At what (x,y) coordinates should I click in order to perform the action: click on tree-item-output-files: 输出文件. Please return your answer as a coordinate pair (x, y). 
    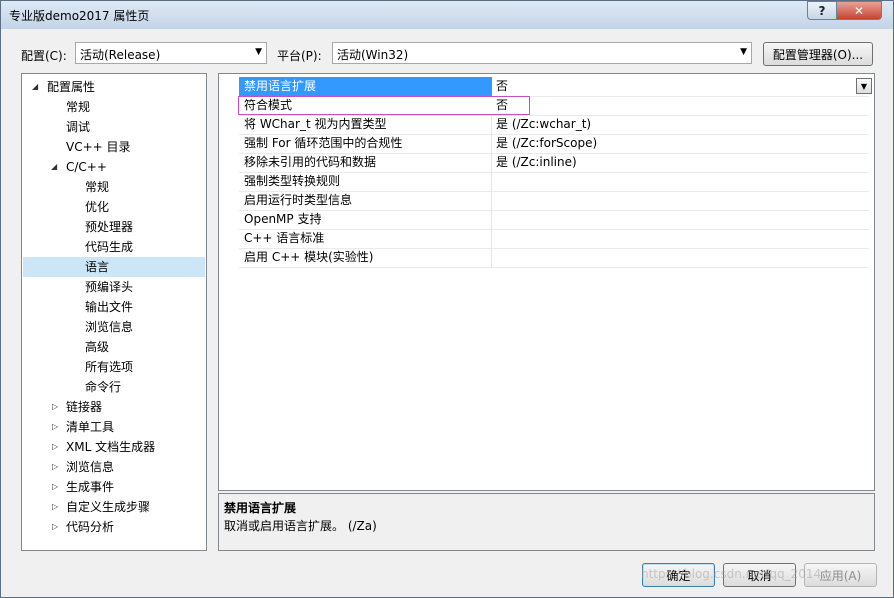
    Looking at the image, I should click on (114, 307).